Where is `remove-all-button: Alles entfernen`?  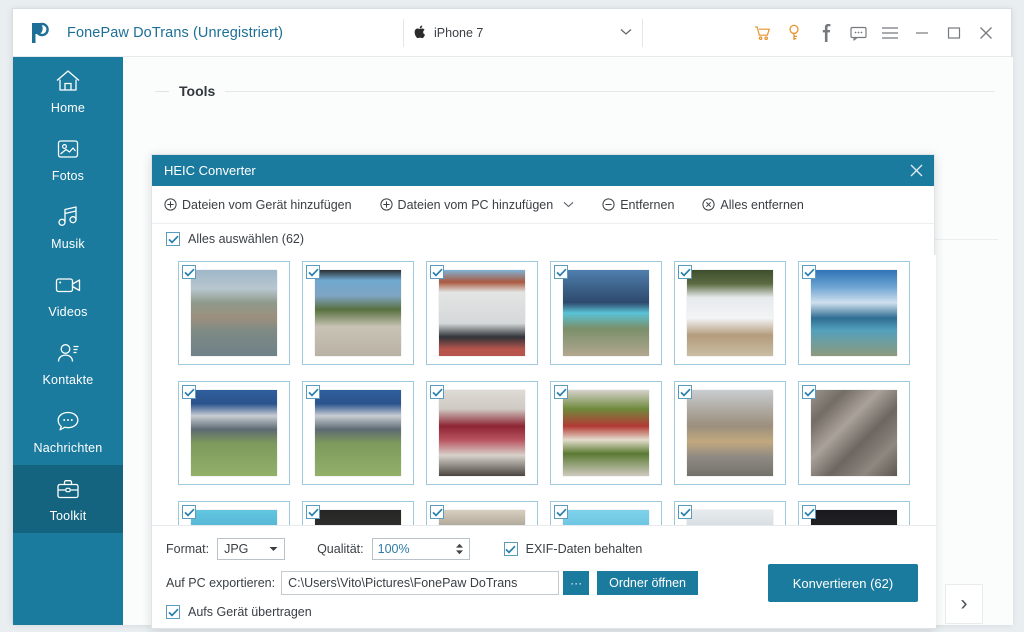 remove-all-button: Alles entfernen is located at coordinates (753, 204).